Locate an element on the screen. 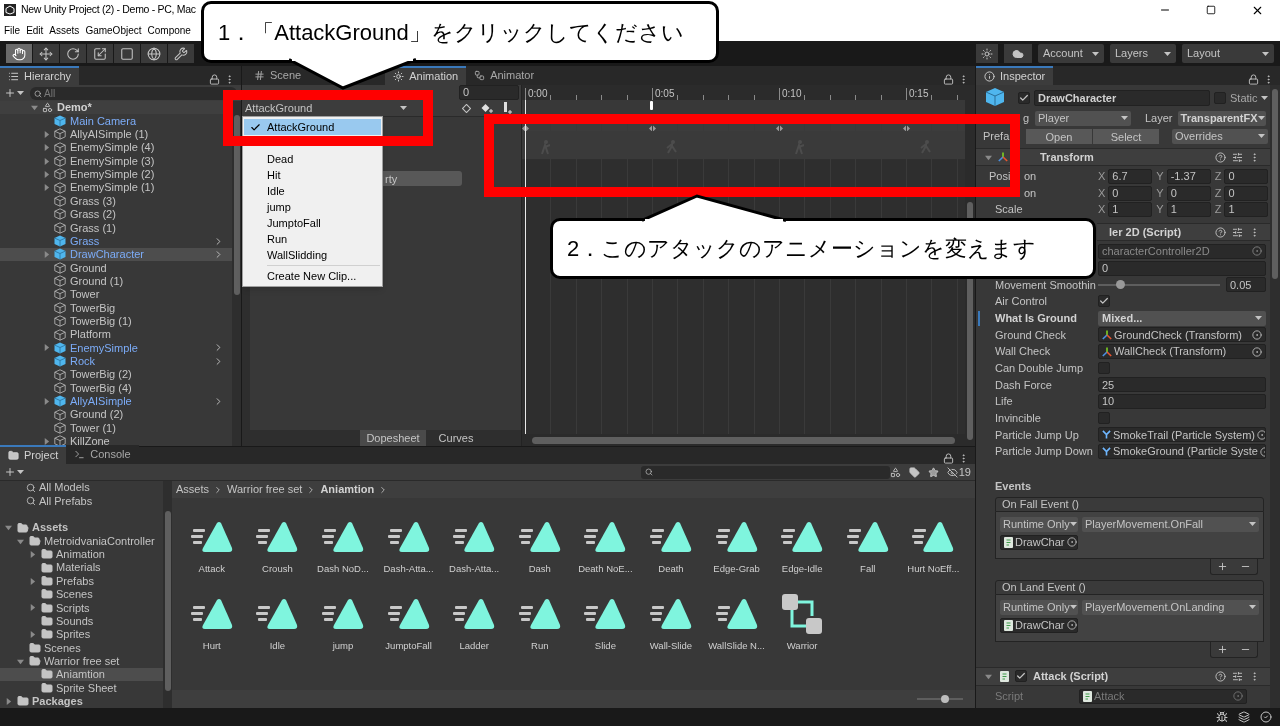 The height and width of the screenshot is (726, 1280). name-field: DrawCharacter is located at coordinates (1122, 98).